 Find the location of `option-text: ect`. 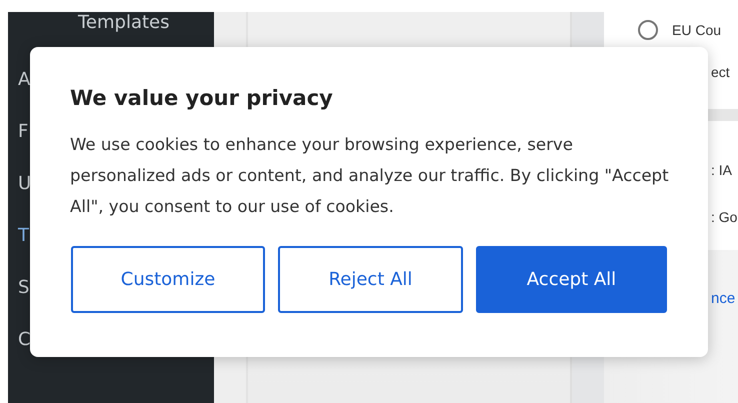

option-text: ect is located at coordinates (720, 72).